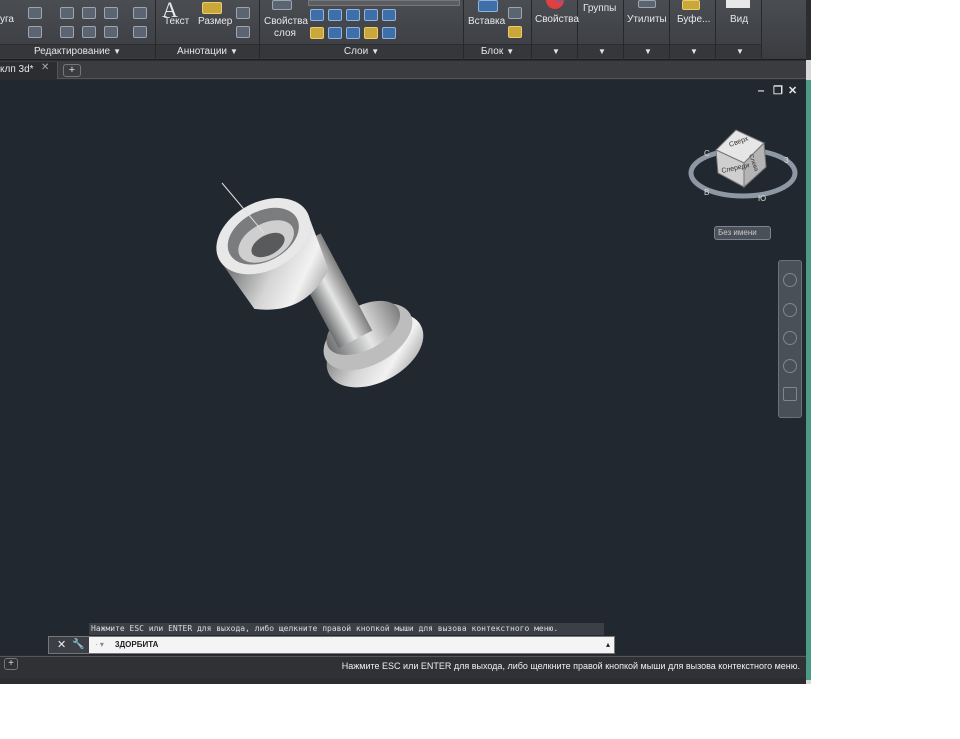  What do you see at coordinates (77, 51) in the screenshot?
I see `edit-panel-title: Редактирование ▼` at bounding box center [77, 51].